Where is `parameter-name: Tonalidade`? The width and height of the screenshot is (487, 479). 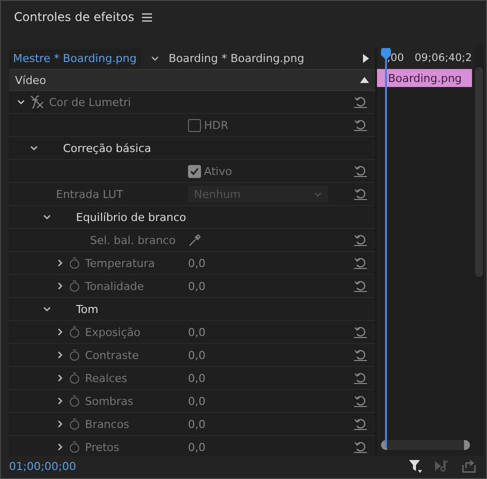 parameter-name: Tonalidade is located at coordinates (114, 286).